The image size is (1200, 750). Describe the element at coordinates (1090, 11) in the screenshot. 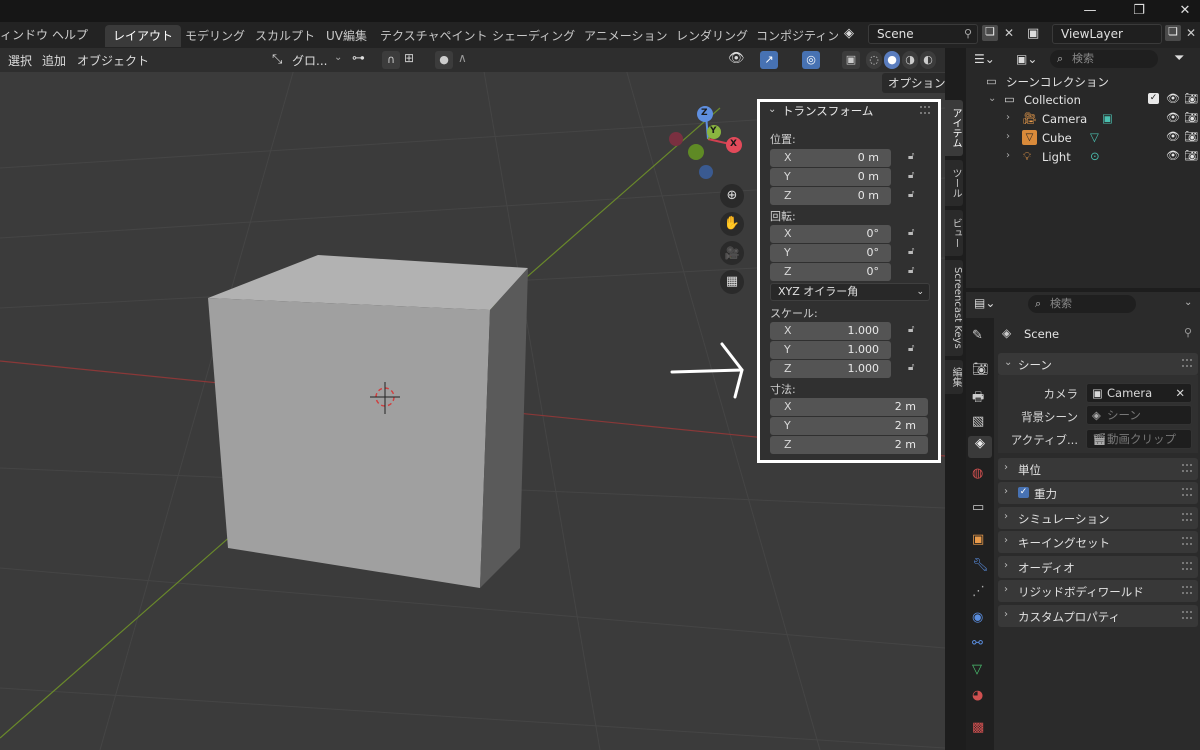

I see `minimize-icon: —` at that location.